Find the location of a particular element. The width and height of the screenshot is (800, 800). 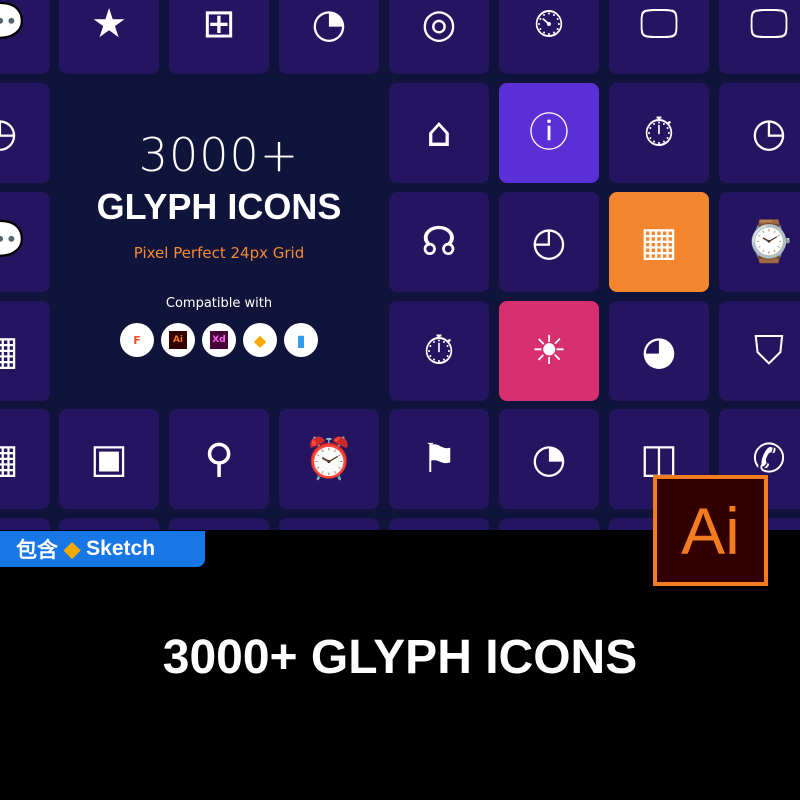

icon-tile: ⛉ is located at coordinates (759, 351).